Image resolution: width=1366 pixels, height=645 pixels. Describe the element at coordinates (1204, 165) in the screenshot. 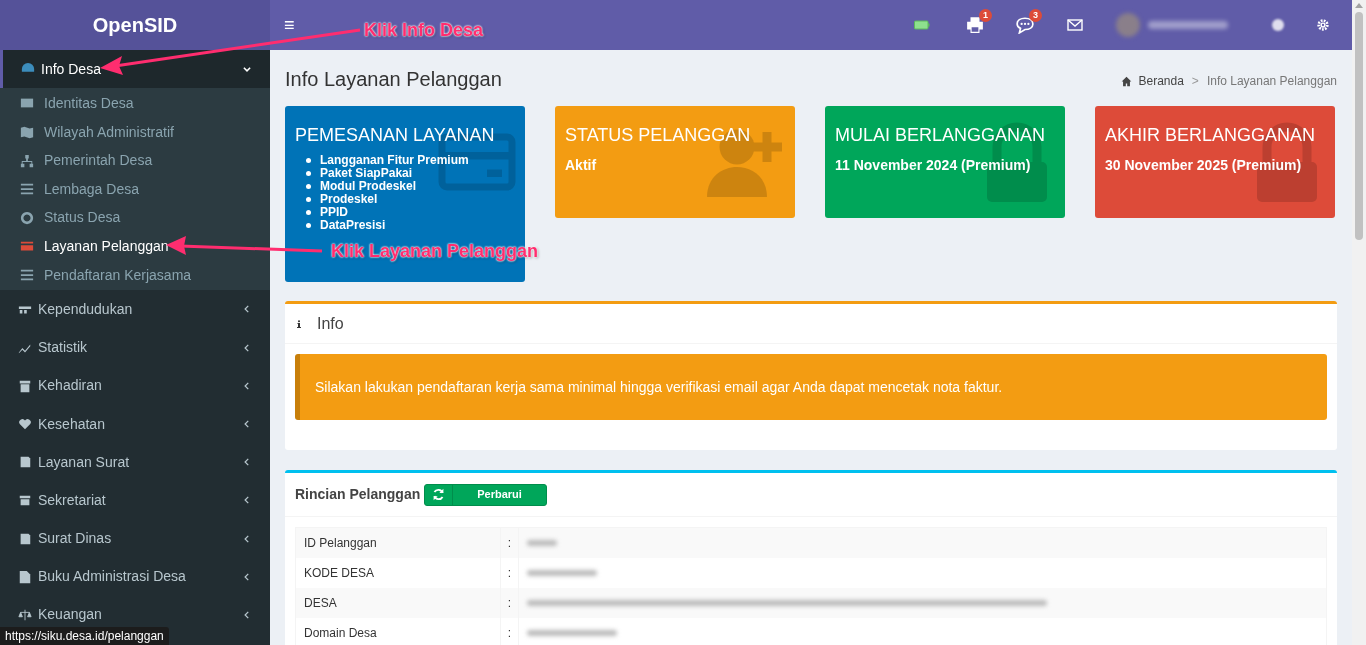

I see `card-value: 30 November 2025 (Premium)` at that location.